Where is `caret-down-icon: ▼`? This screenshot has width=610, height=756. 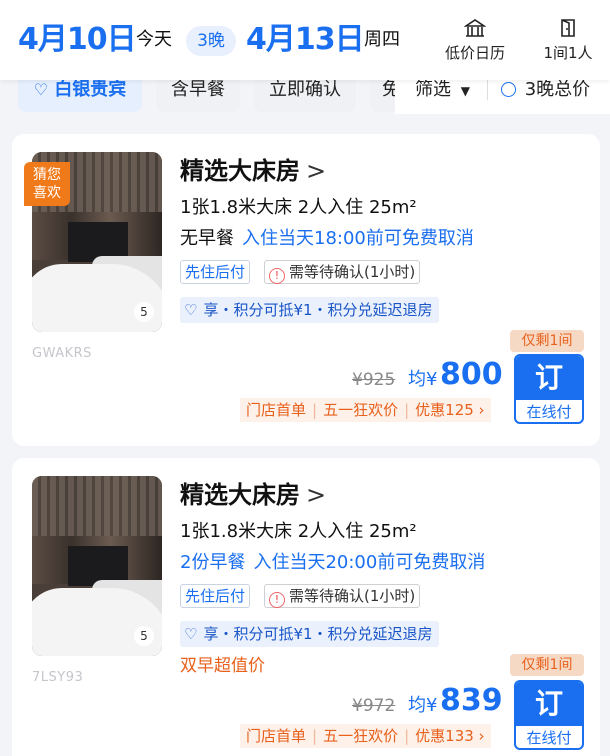 caret-down-icon: ▼ is located at coordinates (465, 91).